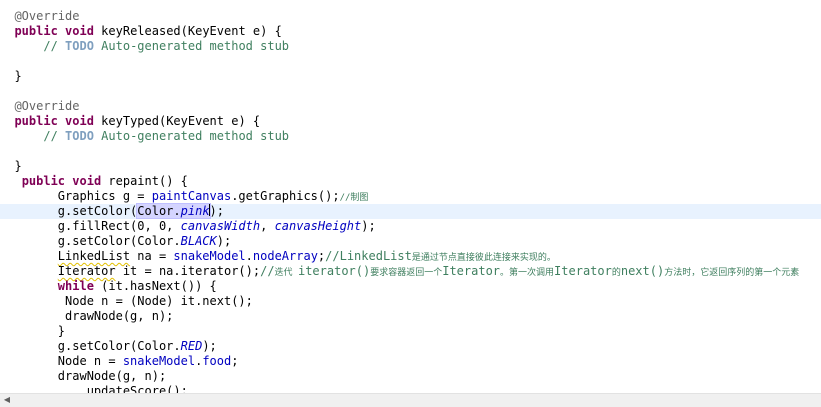  I want to click on code-line: public void repaint() {, so click(104, 181).